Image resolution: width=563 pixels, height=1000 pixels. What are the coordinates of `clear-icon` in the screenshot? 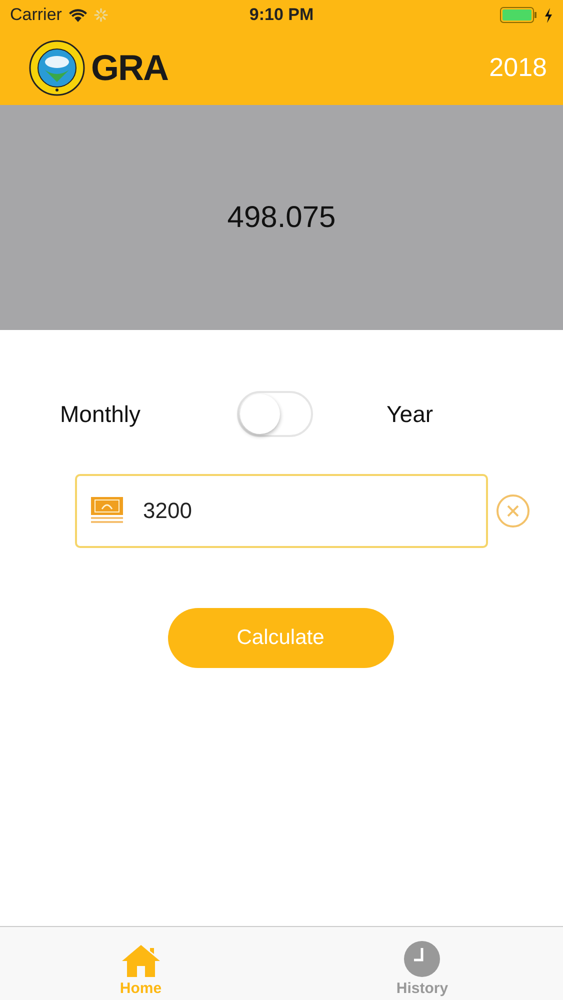 It's located at (513, 511).